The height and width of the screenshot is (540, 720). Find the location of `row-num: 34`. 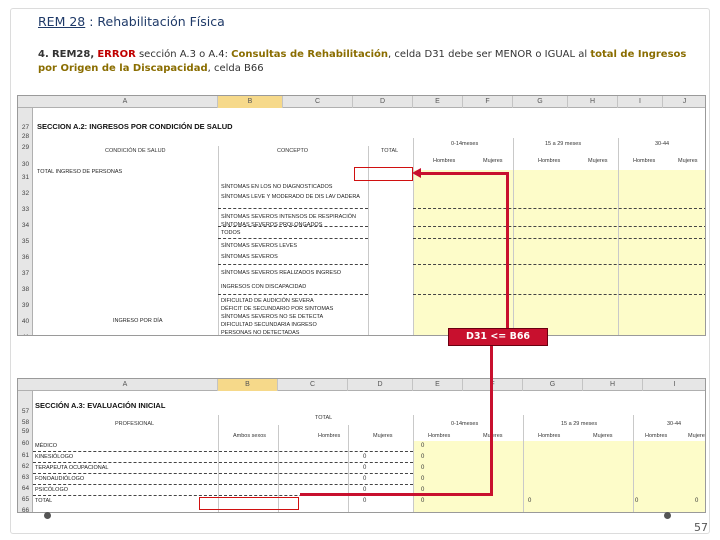

row-num: 34 is located at coordinates (25, 225).